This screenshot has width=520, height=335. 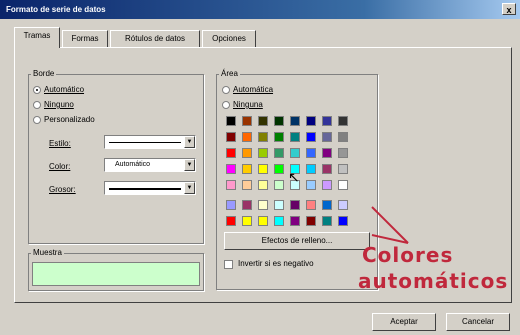 I want to click on borde-radio-ninguno, so click(x=37, y=105).